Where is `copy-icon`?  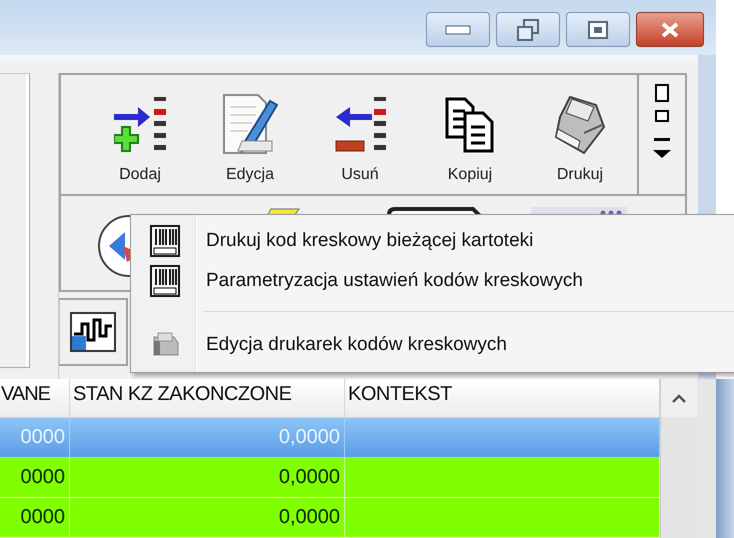 copy-icon is located at coordinates (470, 125).